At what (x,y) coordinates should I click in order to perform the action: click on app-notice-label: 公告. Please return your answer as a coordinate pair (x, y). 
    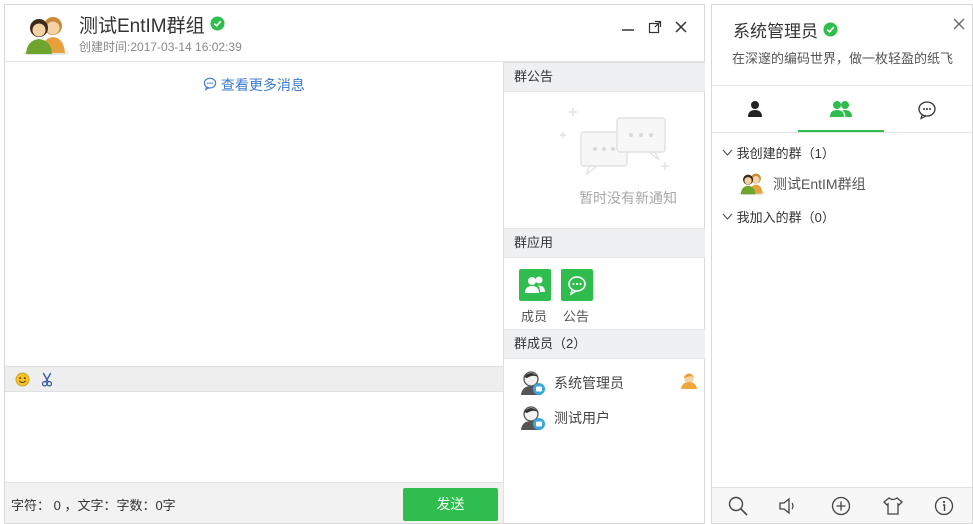
    Looking at the image, I should click on (576, 316).